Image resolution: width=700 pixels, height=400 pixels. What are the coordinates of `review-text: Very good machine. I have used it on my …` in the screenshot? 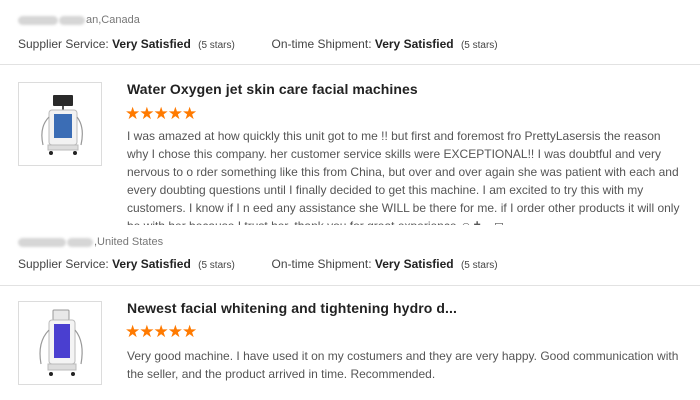 It's located at (403, 365).